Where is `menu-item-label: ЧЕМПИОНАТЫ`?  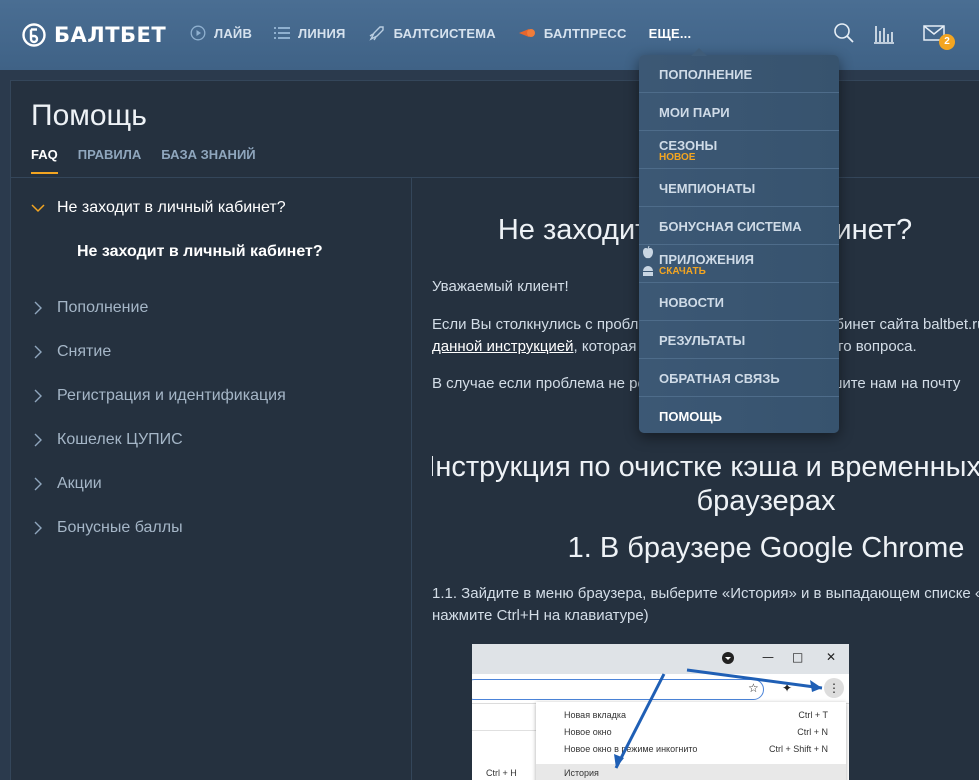
menu-item-label: ЧЕМПИОНАТЫ is located at coordinates (707, 188).